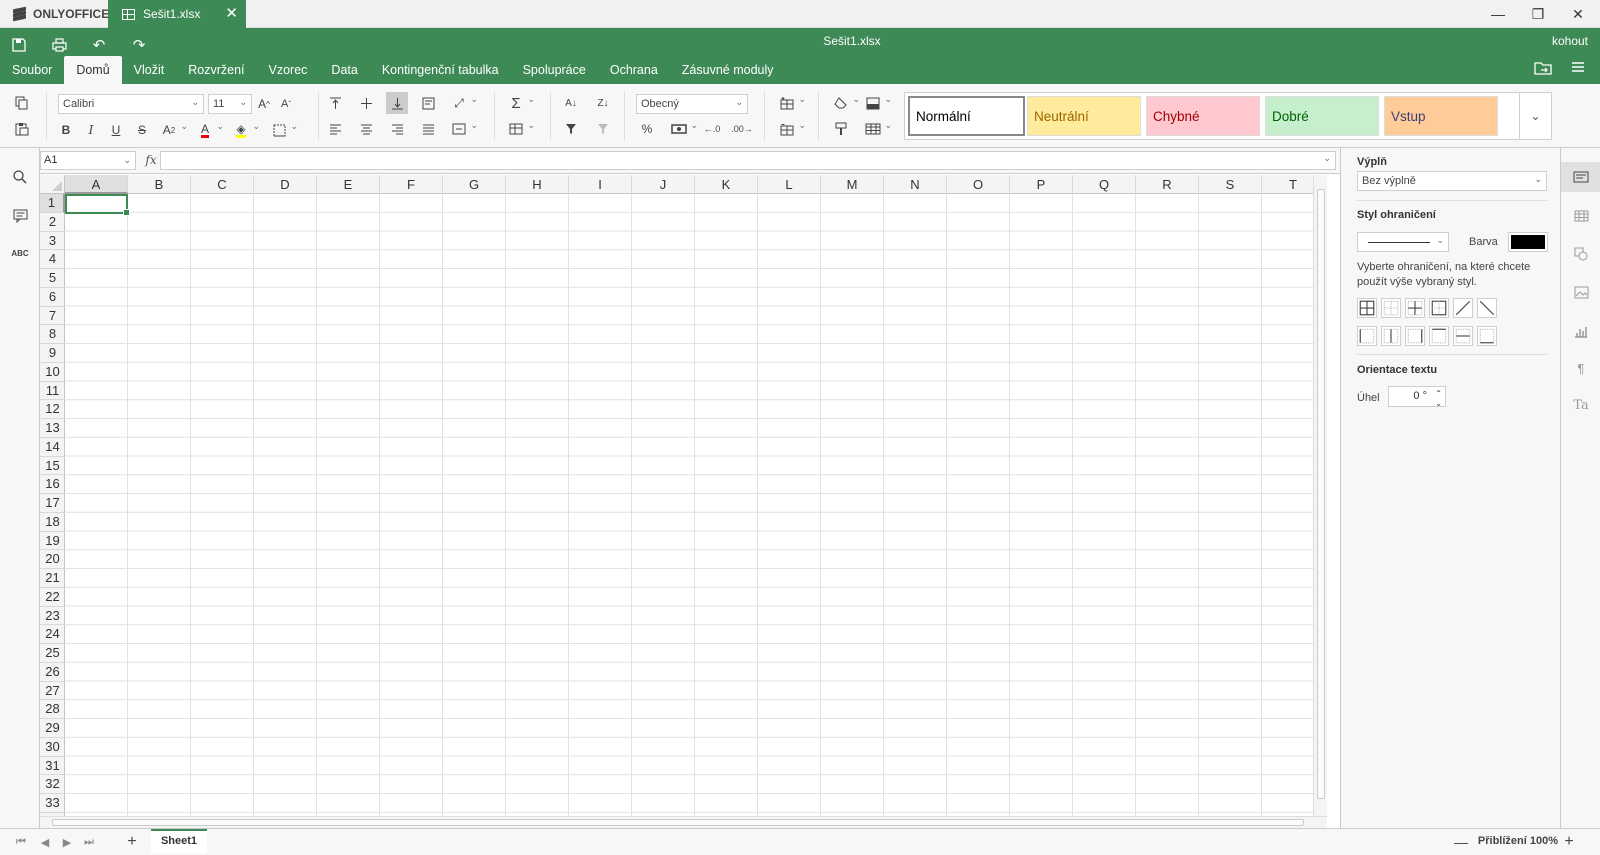  What do you see at coordinates (91, 130) in the screenshot?
I see `italic-icon: I` at bounding box center [91, 130].